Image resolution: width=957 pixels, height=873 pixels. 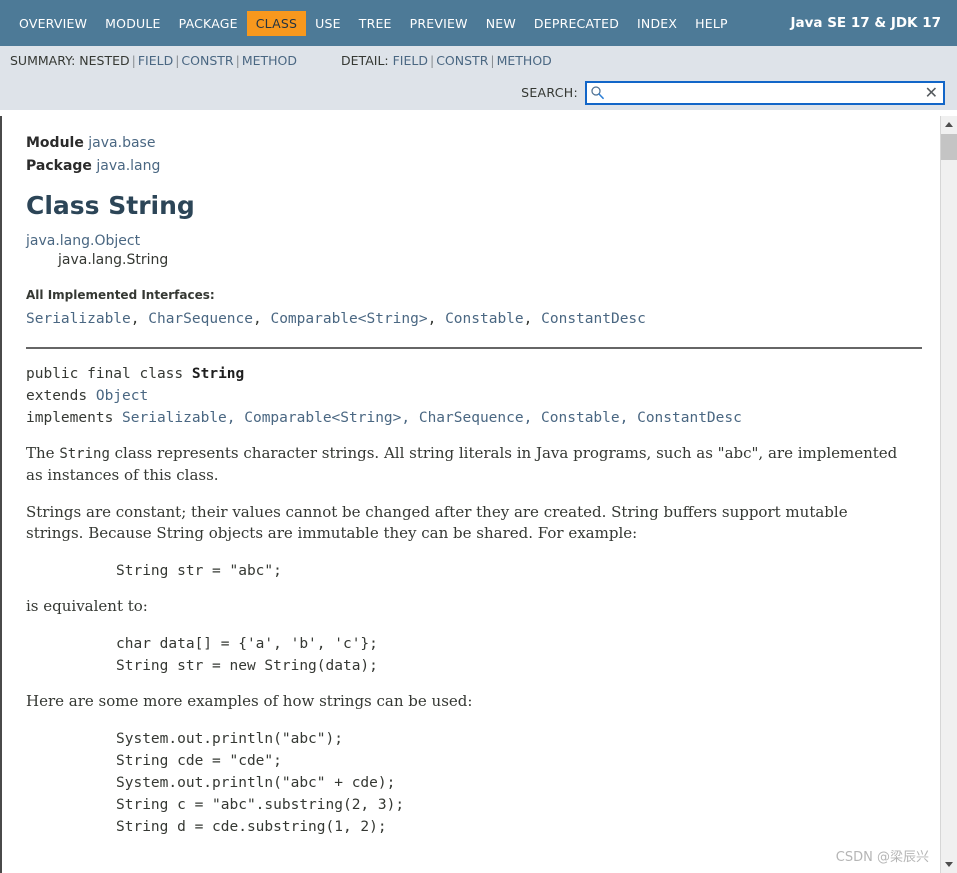 What do you see at coordinates (110, 205) in the screenshot?
I see `page-title: Class String` at bounding box center [110, 205].